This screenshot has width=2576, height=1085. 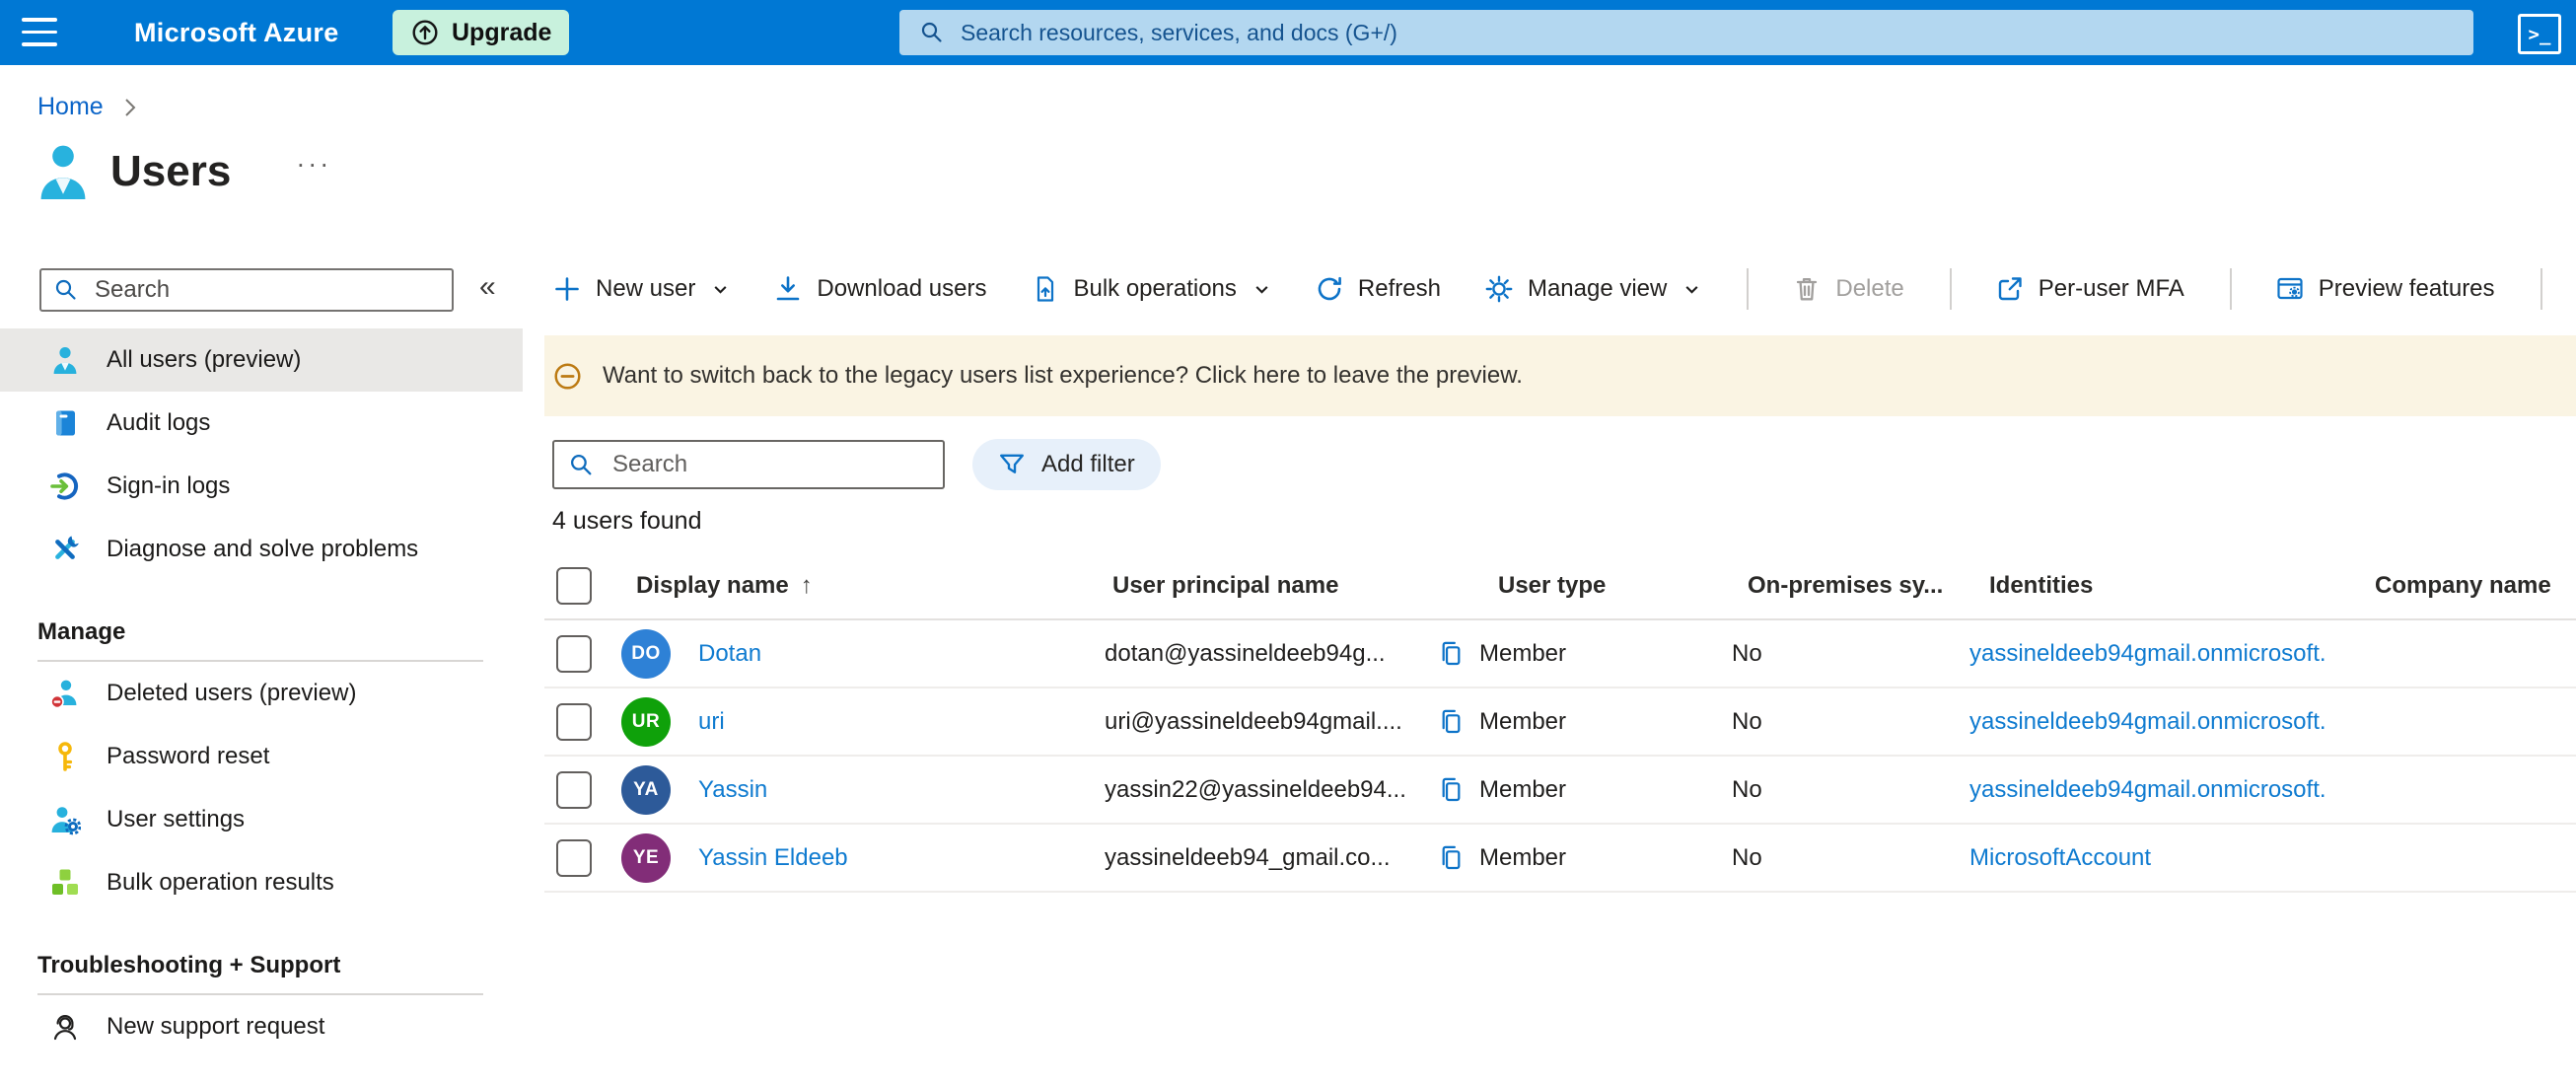 What do you see at coordinates (171, 171) in the screenshot?
I see `page-title: Users` at bounding box center [171, 171].